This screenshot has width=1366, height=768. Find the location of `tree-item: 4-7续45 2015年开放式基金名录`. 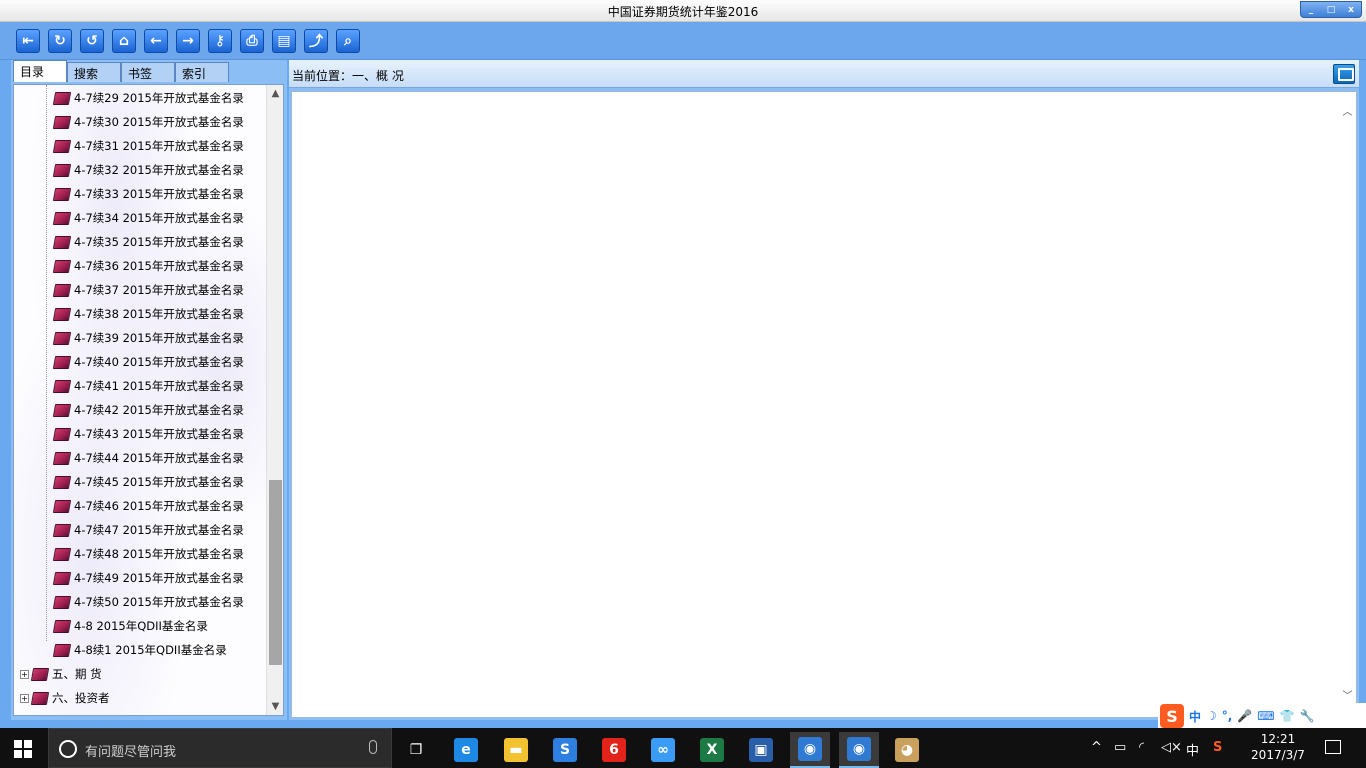

tree-item: 4-7续45 2015年开放式基金名录 is located at coordinates (148, 482).